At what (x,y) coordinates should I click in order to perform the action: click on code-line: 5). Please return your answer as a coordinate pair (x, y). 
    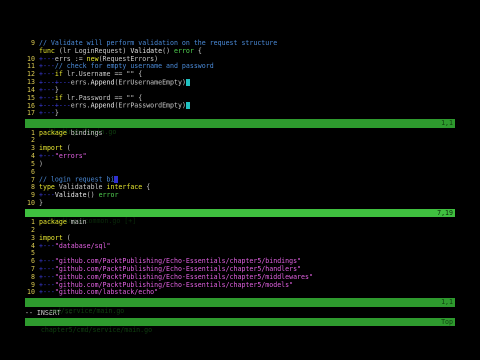
    Looking at the image, I should click on (240, 164).